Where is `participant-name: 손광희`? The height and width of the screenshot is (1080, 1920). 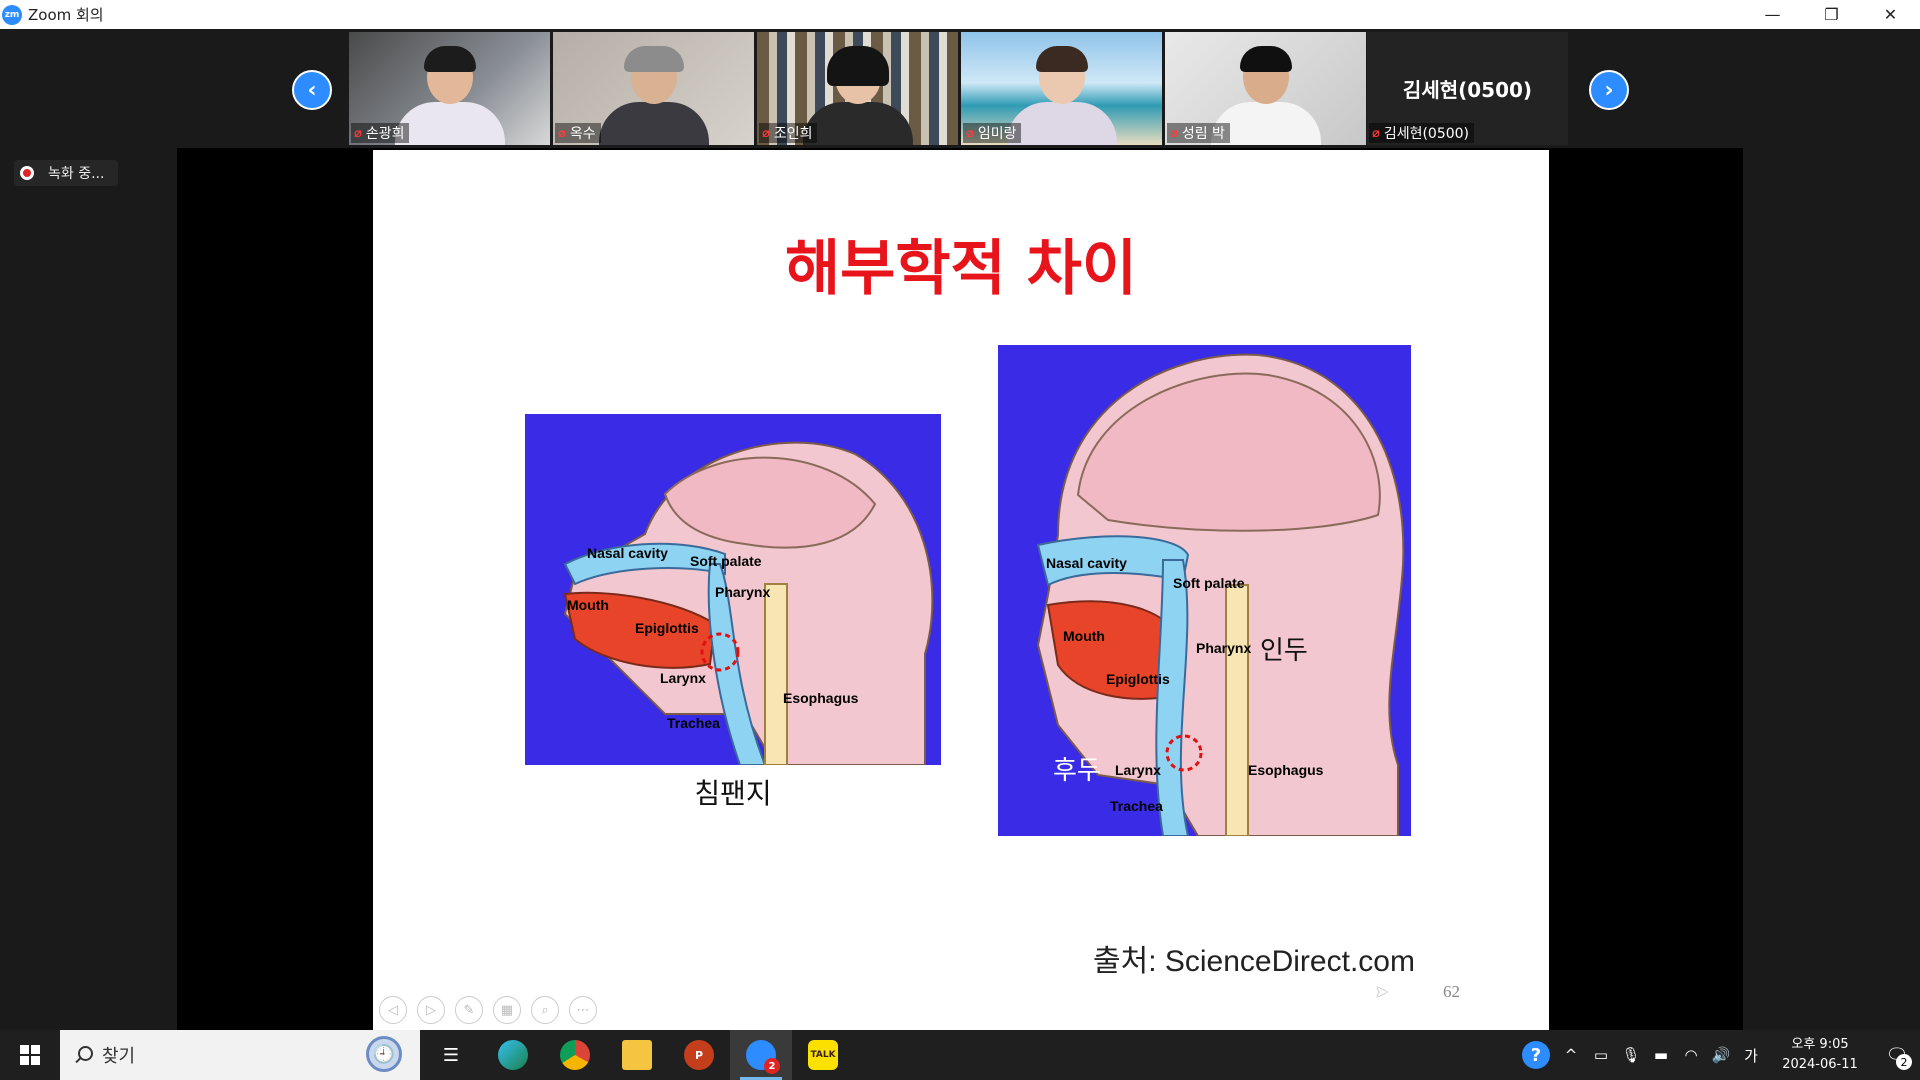
participant-name: 손광희 is located at coordinates (385, 134).